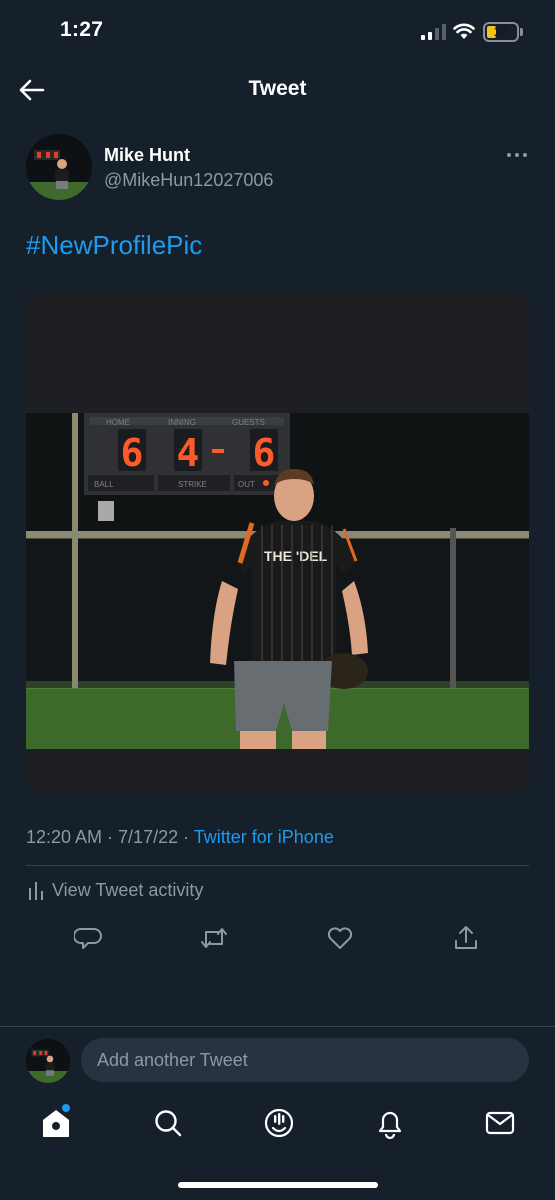 This screenshot has height=1200, width=555. What do you see at coordinates (188, 180) in the screenshot?
I see `author-handle: @MikeHun12027006` at bounding box center [188, 180].